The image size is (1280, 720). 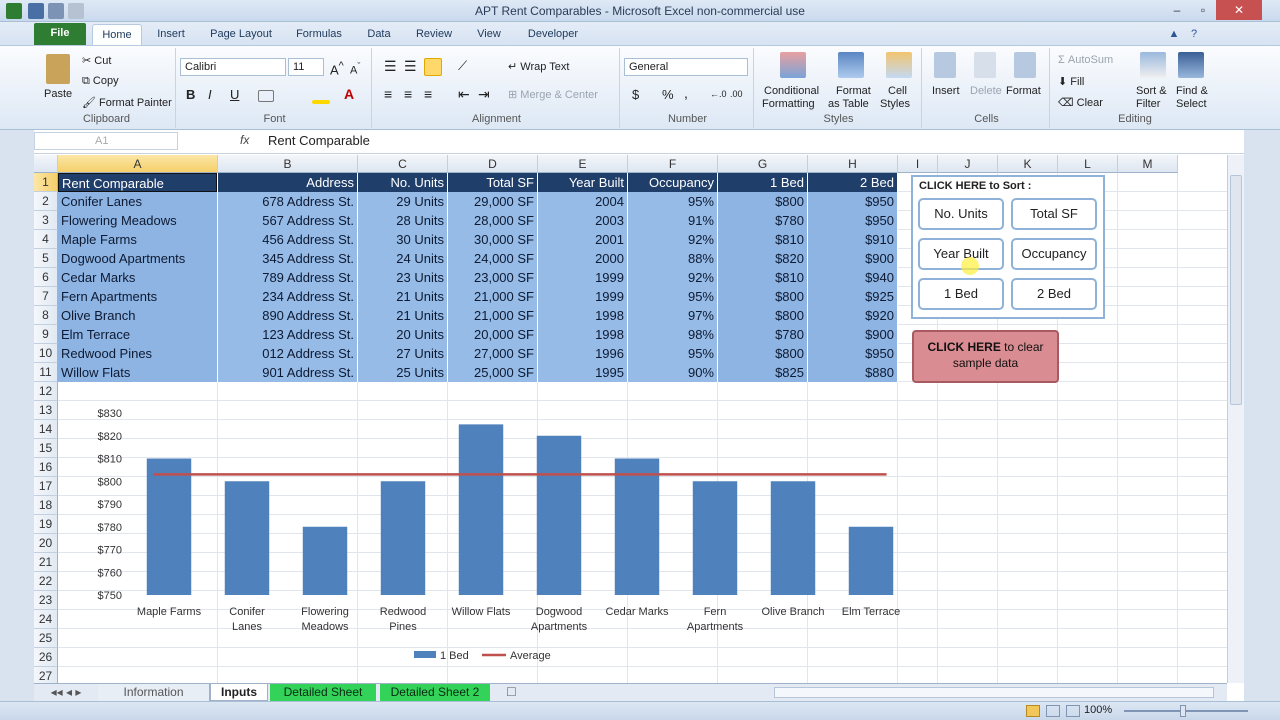 What do you see at coordinates (762, 258) in the screenshot?
I see `table-cell: $820` at bounding box center [762, 258].